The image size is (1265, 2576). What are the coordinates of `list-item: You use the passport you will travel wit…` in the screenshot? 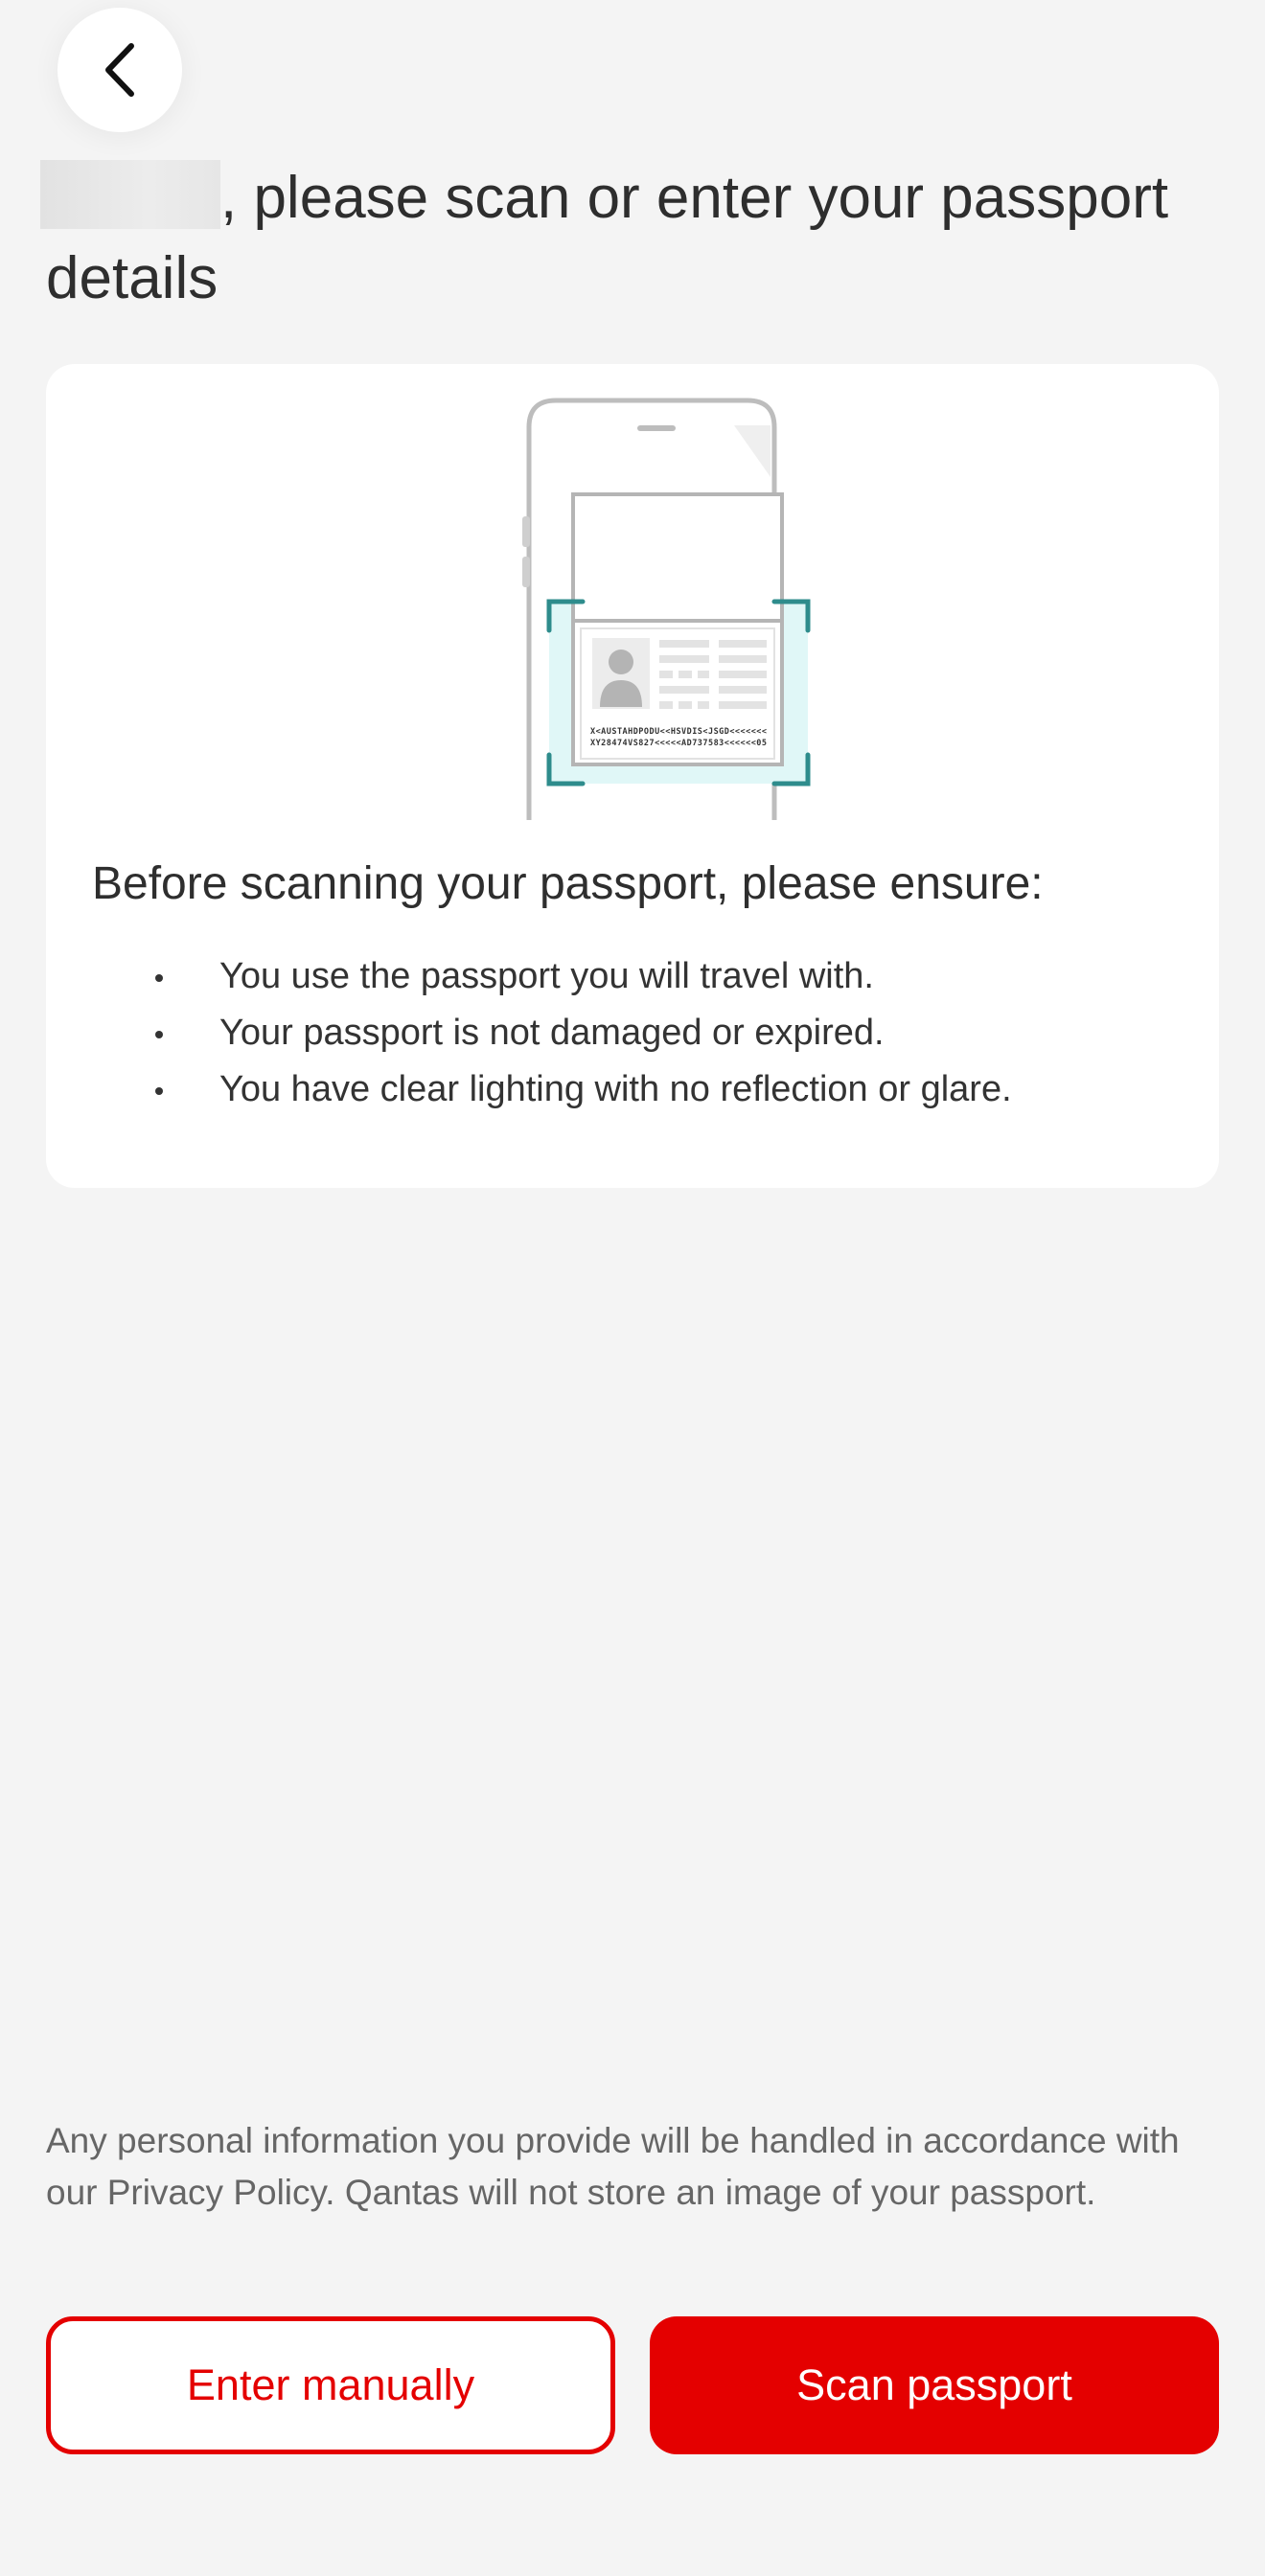 It's located at (552, 976).